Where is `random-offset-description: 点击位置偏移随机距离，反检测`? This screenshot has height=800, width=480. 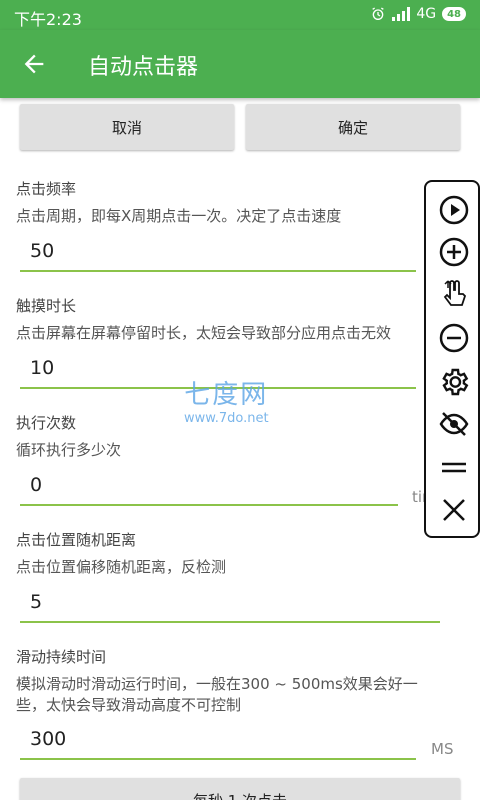 random-offset-description: 点击位置偏移随机距离，反检测 is located at coordinates (121, 567).